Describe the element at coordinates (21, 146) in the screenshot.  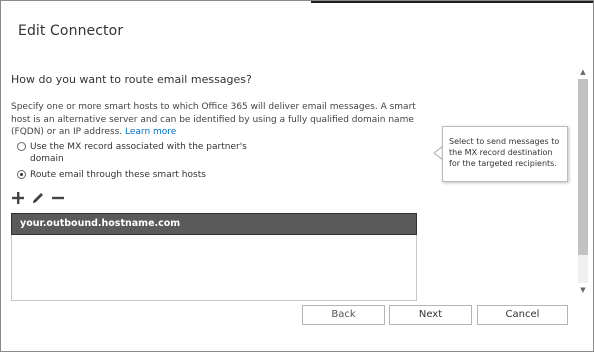
I see `radio-button-unchecked` at that location.